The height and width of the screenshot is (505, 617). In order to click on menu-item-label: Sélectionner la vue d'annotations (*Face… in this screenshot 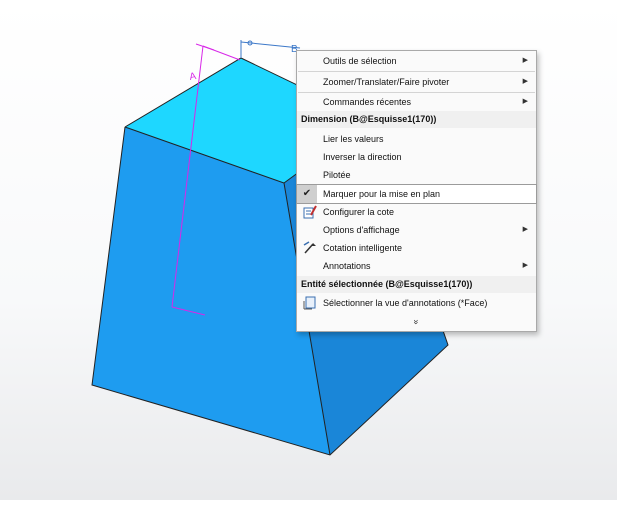, I will do `click(405, 303)`.